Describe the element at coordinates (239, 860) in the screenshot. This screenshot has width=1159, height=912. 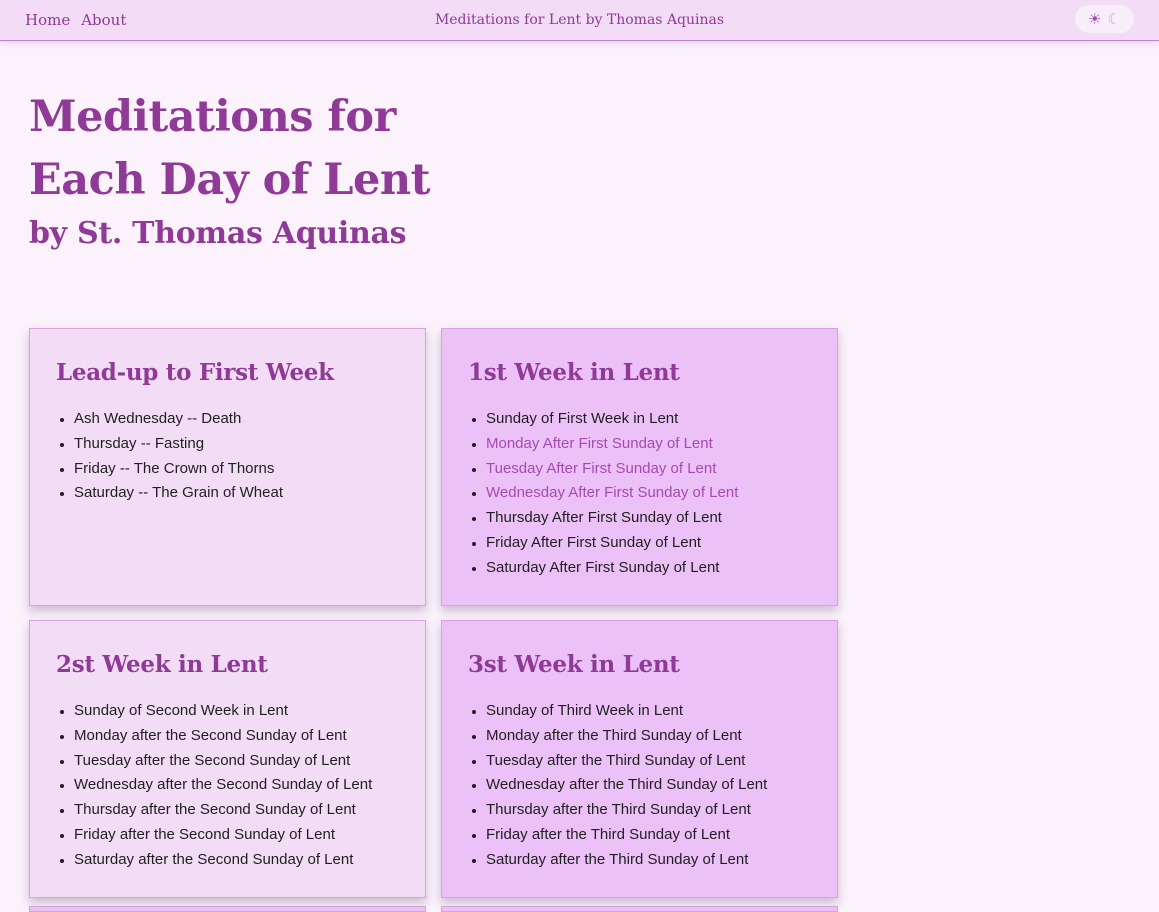
I see `day-link: Saturday after the Second Sunday of Lent` at that location.